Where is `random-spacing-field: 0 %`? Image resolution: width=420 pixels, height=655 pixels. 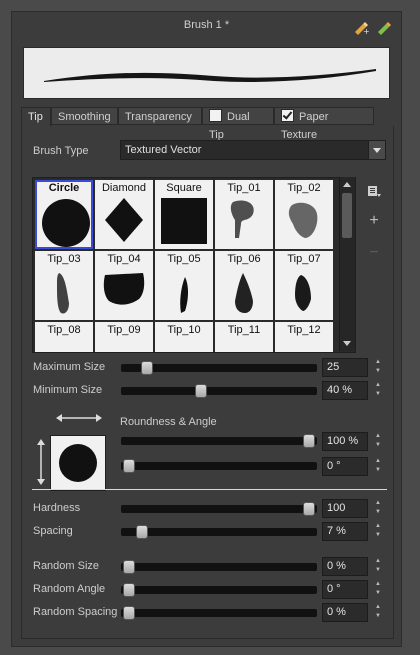
random-spacing-field: 0 % is located at coordinates (345, 612).